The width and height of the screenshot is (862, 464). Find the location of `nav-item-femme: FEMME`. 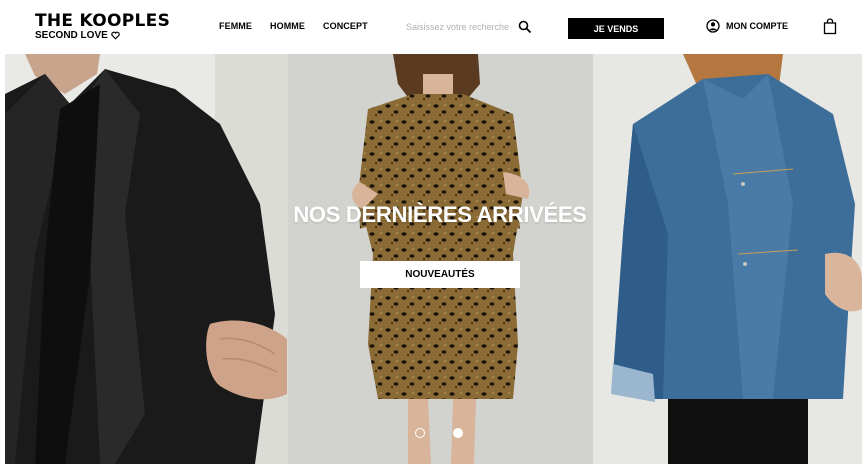

nav-item-femme: FEMME is located at coordinates (235, 26).